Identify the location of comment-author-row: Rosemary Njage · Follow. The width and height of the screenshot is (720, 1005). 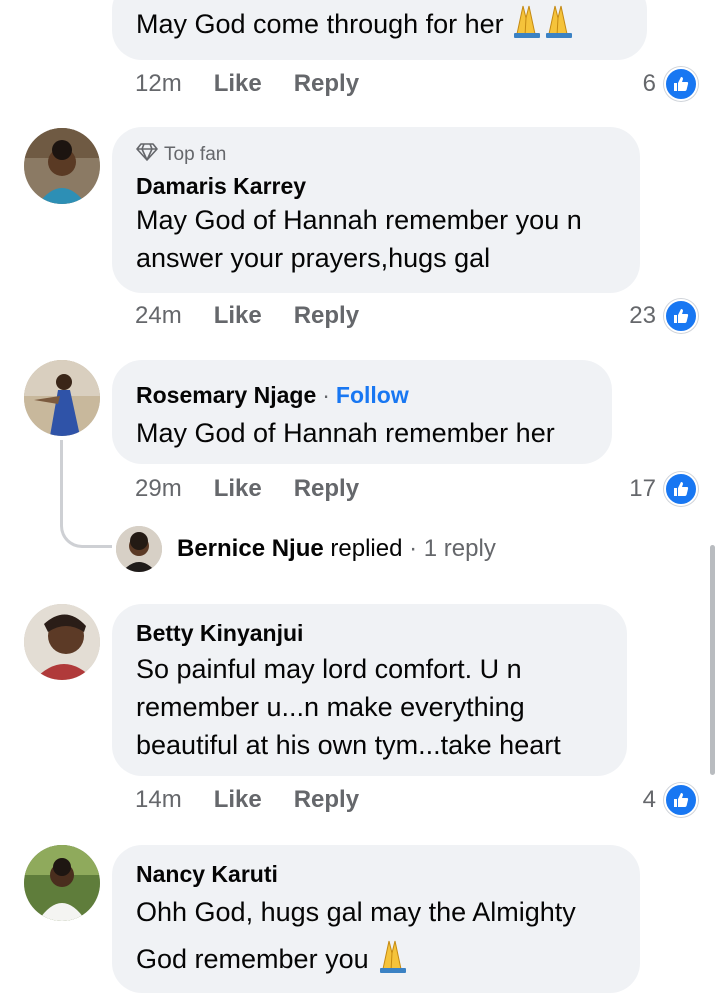
(362, 395).